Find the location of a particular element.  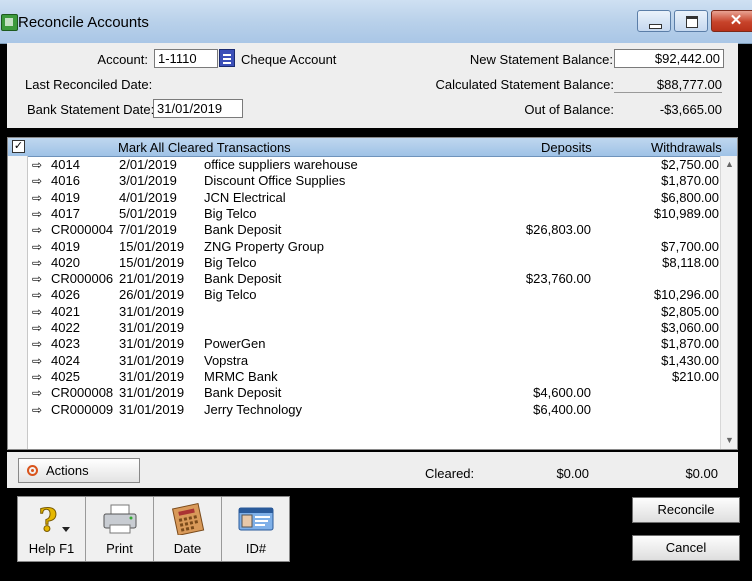

scroll-down-icon: ▼ is located at coordinates (729, 440).